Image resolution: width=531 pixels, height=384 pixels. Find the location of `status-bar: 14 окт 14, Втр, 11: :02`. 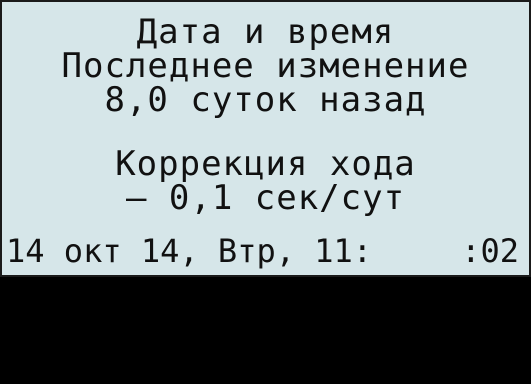

status-bar: 14 окт 14, Втр, 11: :02 is located at coordinates (262, 251).